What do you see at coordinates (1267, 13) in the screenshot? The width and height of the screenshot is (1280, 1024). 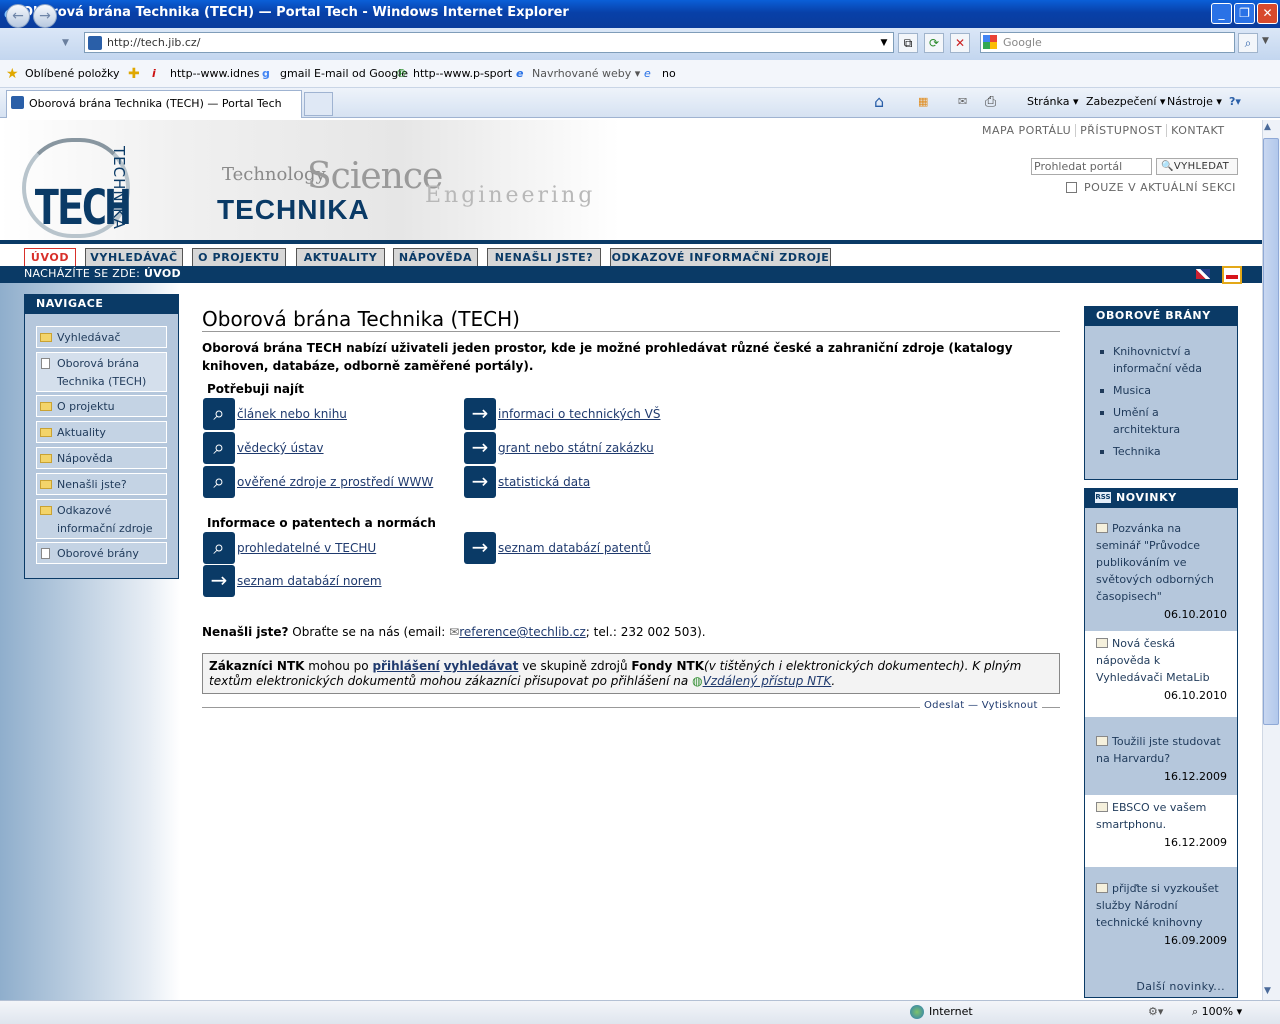 I see `close-button: ✕` at bounding box center [1267, 13].